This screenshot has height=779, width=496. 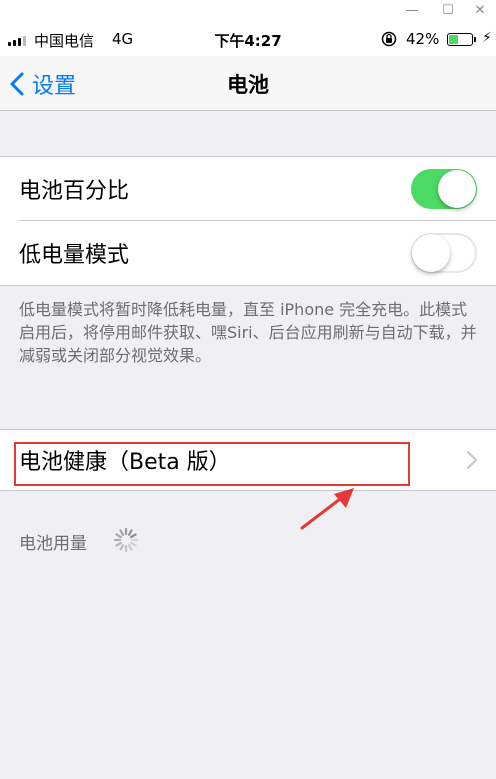 I want to click on low-power-mode-toggle, so click(x=444, y=253).